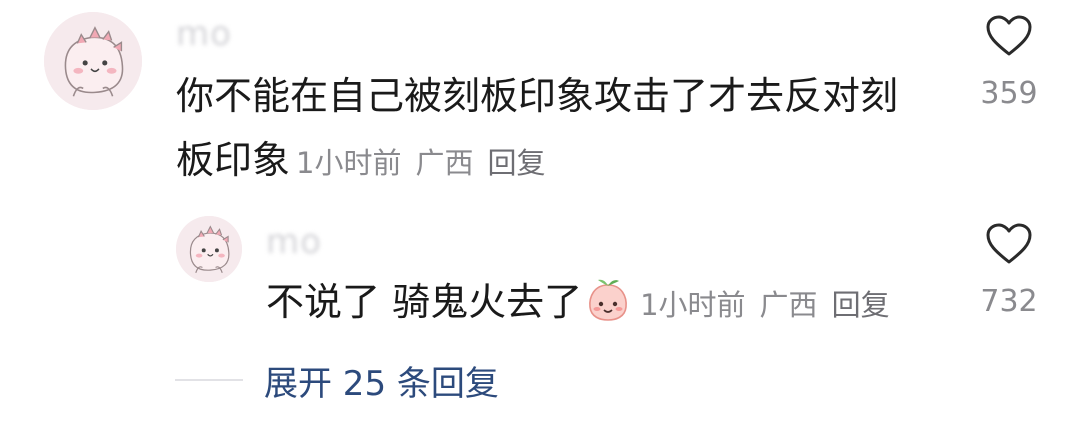 The width and height of the screenshot is (1080, 447). I want to click on reply-text-row: 不说了 骑鬼火去了 1小时前 广西 回复, so click(578, 303).